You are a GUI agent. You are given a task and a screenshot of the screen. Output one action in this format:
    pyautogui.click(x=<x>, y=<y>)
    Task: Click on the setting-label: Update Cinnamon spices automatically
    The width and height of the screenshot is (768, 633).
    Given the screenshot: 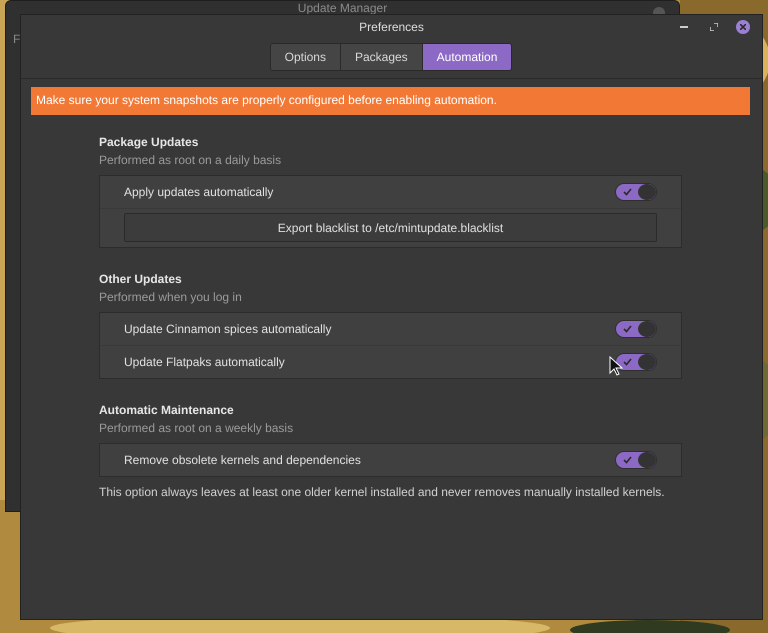 What is the action you would take?
    pyautogui.click(x=228, y=329)
    